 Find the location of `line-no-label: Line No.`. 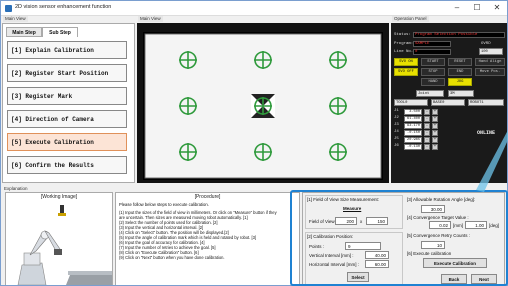

line-no-label: Line No. is located at coordinates (404, 52).